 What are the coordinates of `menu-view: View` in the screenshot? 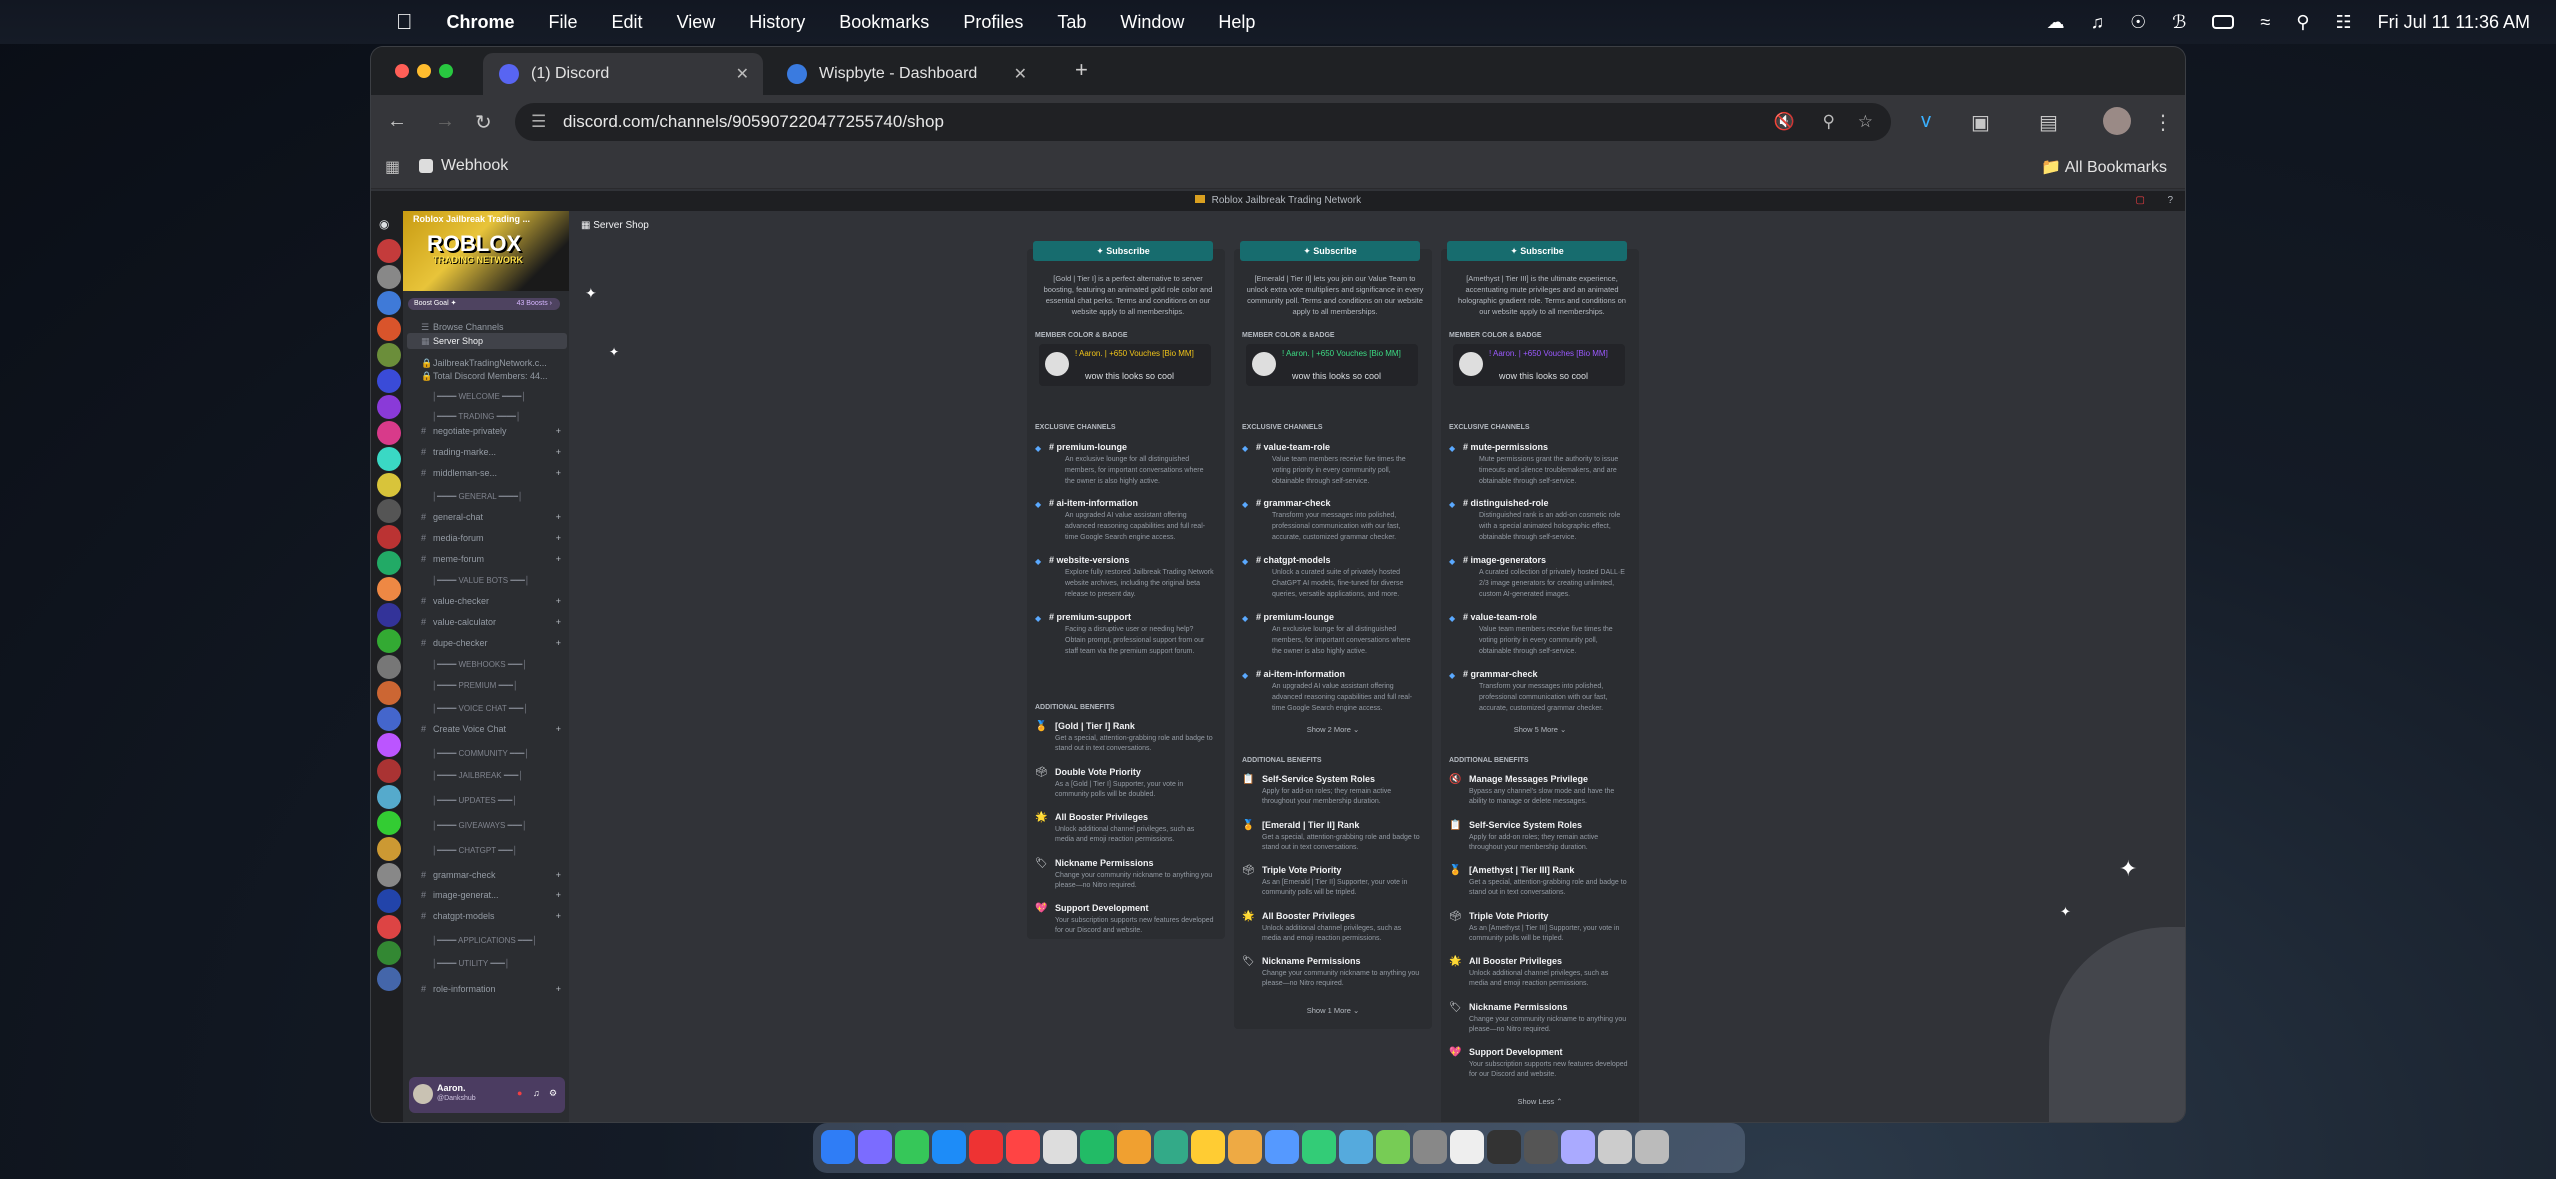 It's located at (696, 22).